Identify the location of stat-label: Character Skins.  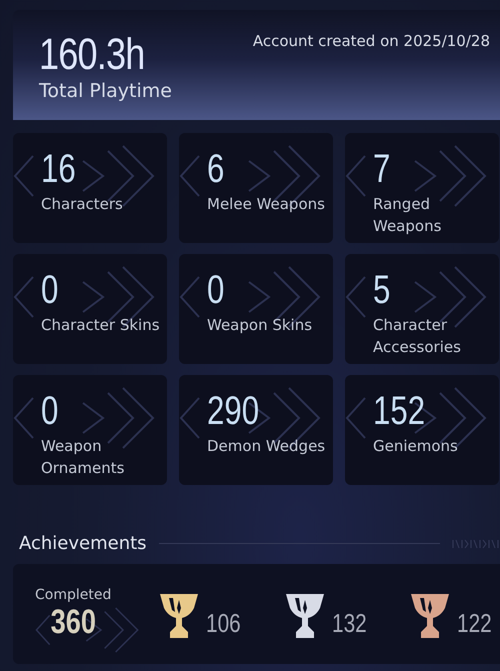
(101, 325).